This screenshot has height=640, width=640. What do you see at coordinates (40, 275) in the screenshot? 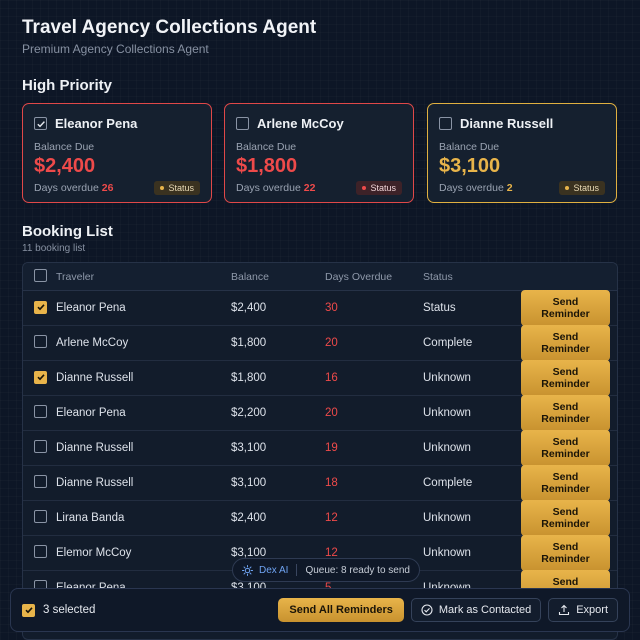
I see `select-all-checkbox` at bounding box center [40, 275].